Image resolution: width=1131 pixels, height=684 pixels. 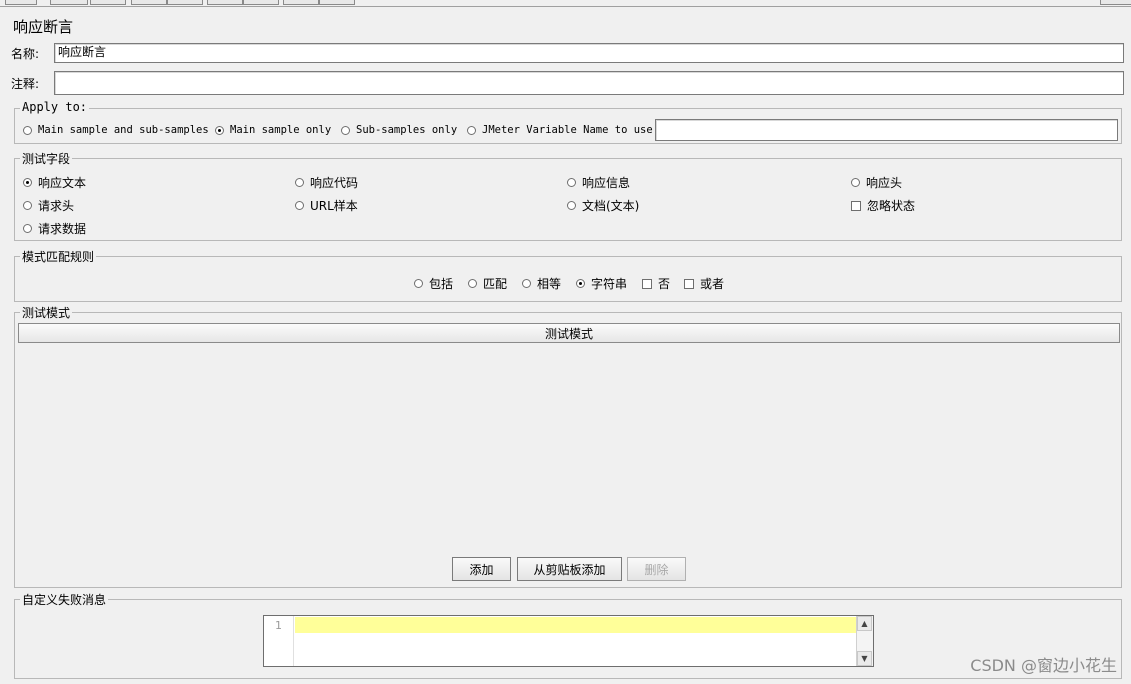 What do you see at coordinates (886, 130) in the screenshot?
I see `jmeter-variable-input` at bounding box center [886, 130].